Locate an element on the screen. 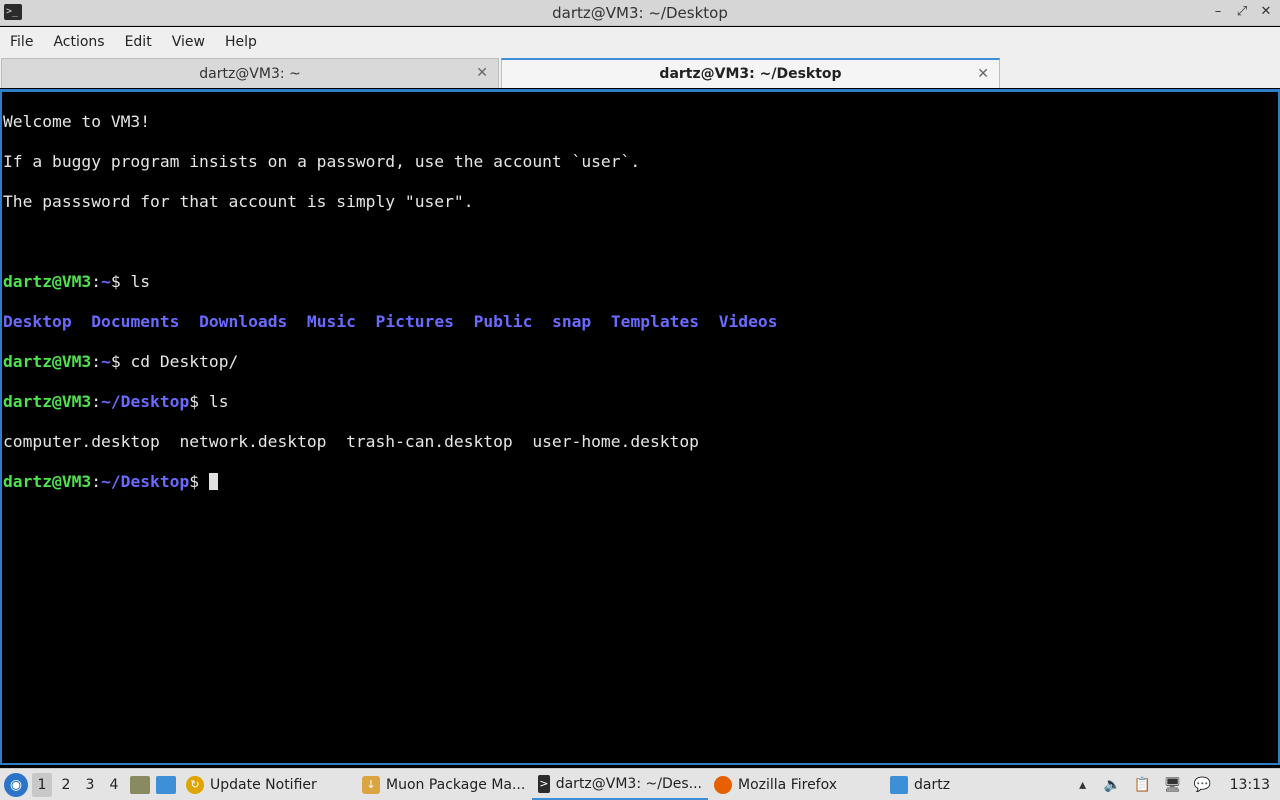 This screenshot has width=1280, height=800. desktop-switch-2: 2 is located at coordinates (66, 785).